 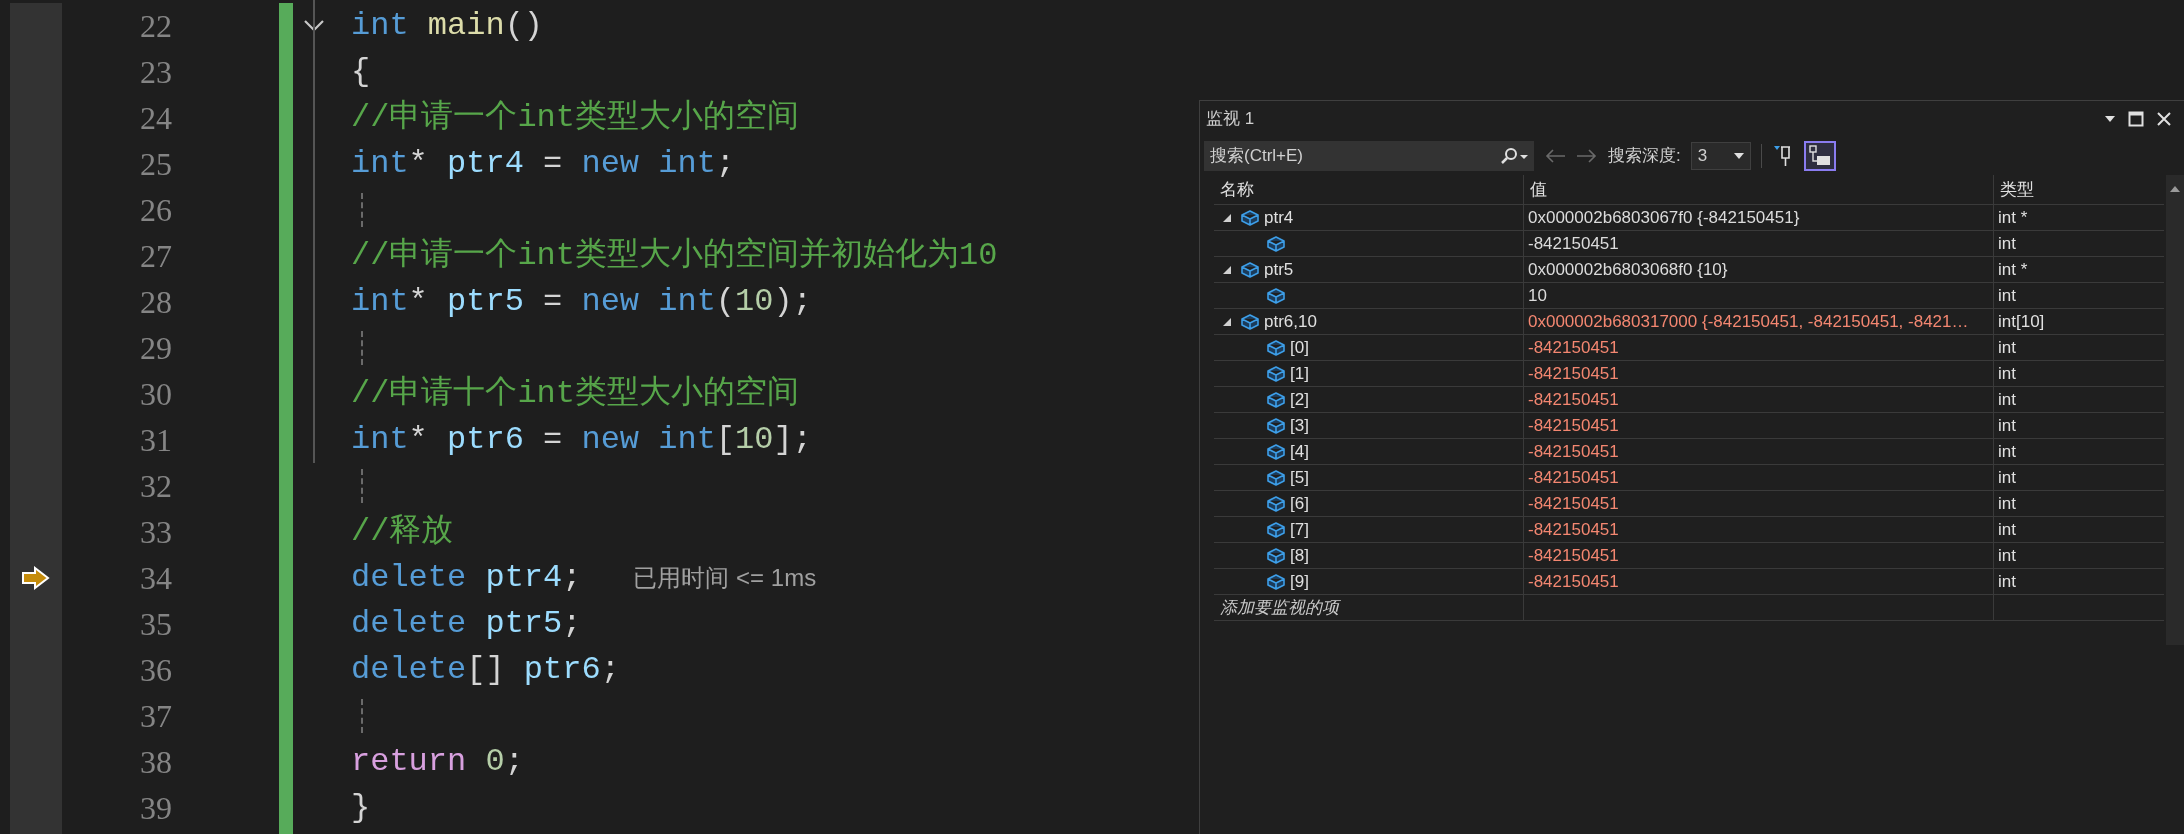 What do you see at coordinates (2175, 189) in the screenshot?
I see `scroll-up-icon` at bounding box center [2175, 189].